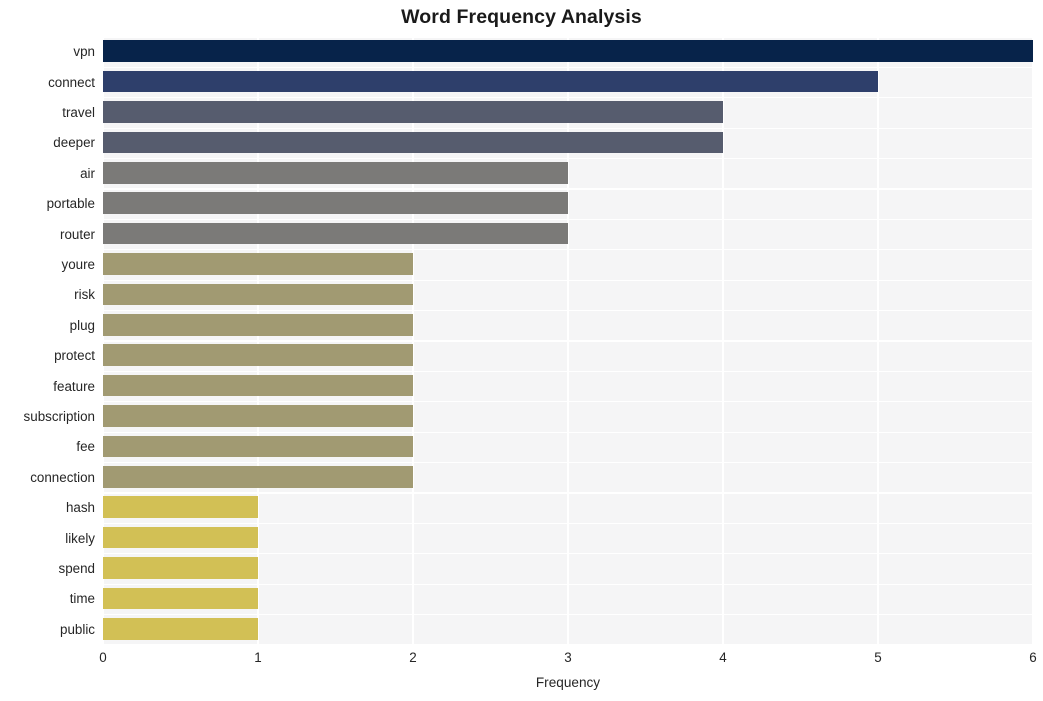  Describe the element at coordinates (258, 446) in the screenshot. I see `bar-fee` at that location.